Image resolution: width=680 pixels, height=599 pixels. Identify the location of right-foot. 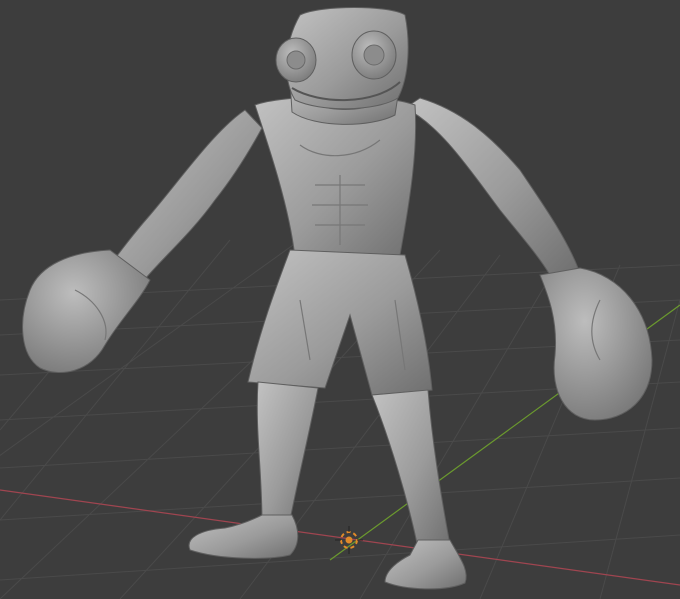
(425, 564).